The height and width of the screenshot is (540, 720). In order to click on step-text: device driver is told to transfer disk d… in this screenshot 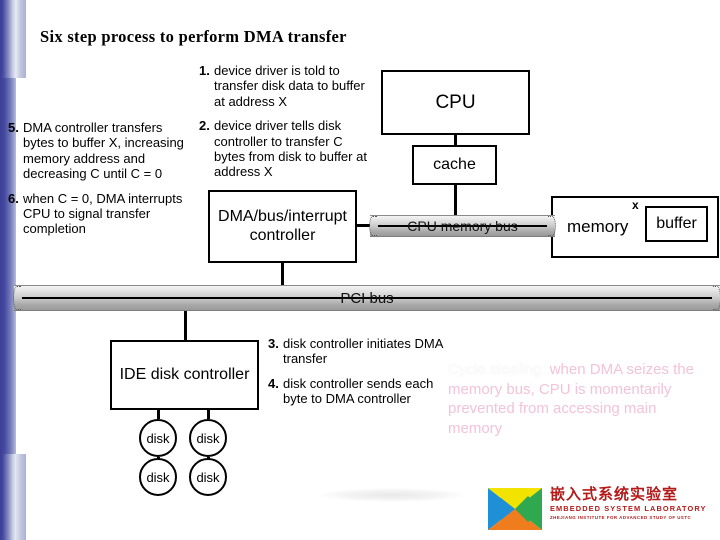, I will do `click(289, 86)`.